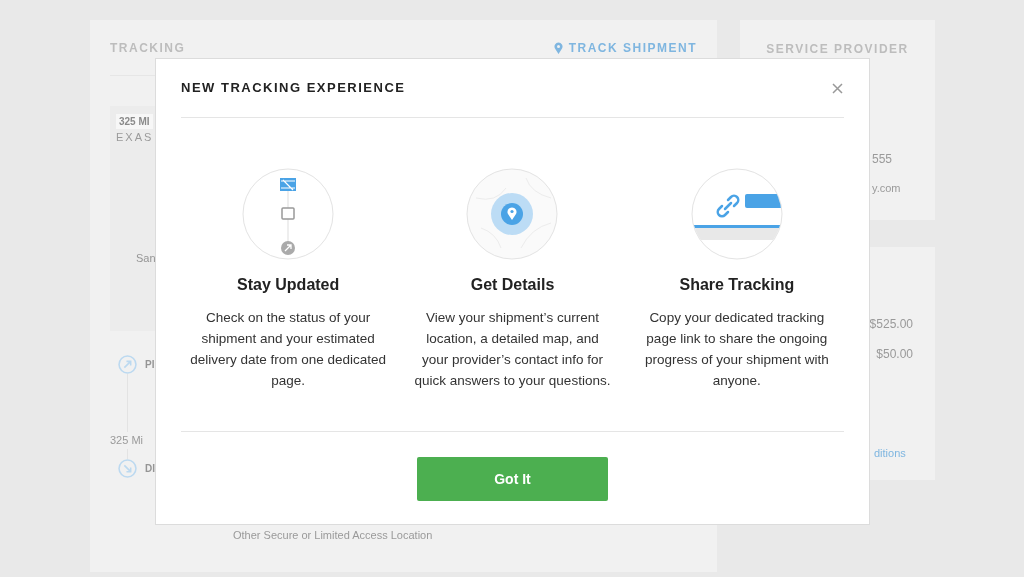 This screenshot has width=1024, height=577. I want to click on close-button, so click(837, 88).